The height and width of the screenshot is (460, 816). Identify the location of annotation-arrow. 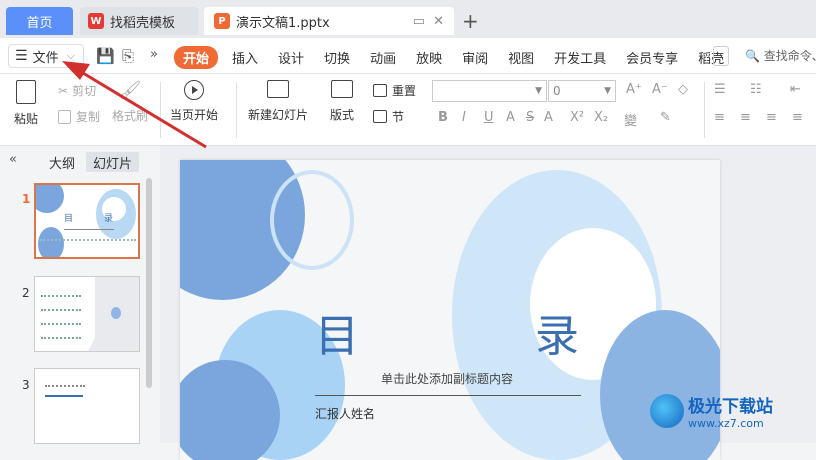
(134, 105).